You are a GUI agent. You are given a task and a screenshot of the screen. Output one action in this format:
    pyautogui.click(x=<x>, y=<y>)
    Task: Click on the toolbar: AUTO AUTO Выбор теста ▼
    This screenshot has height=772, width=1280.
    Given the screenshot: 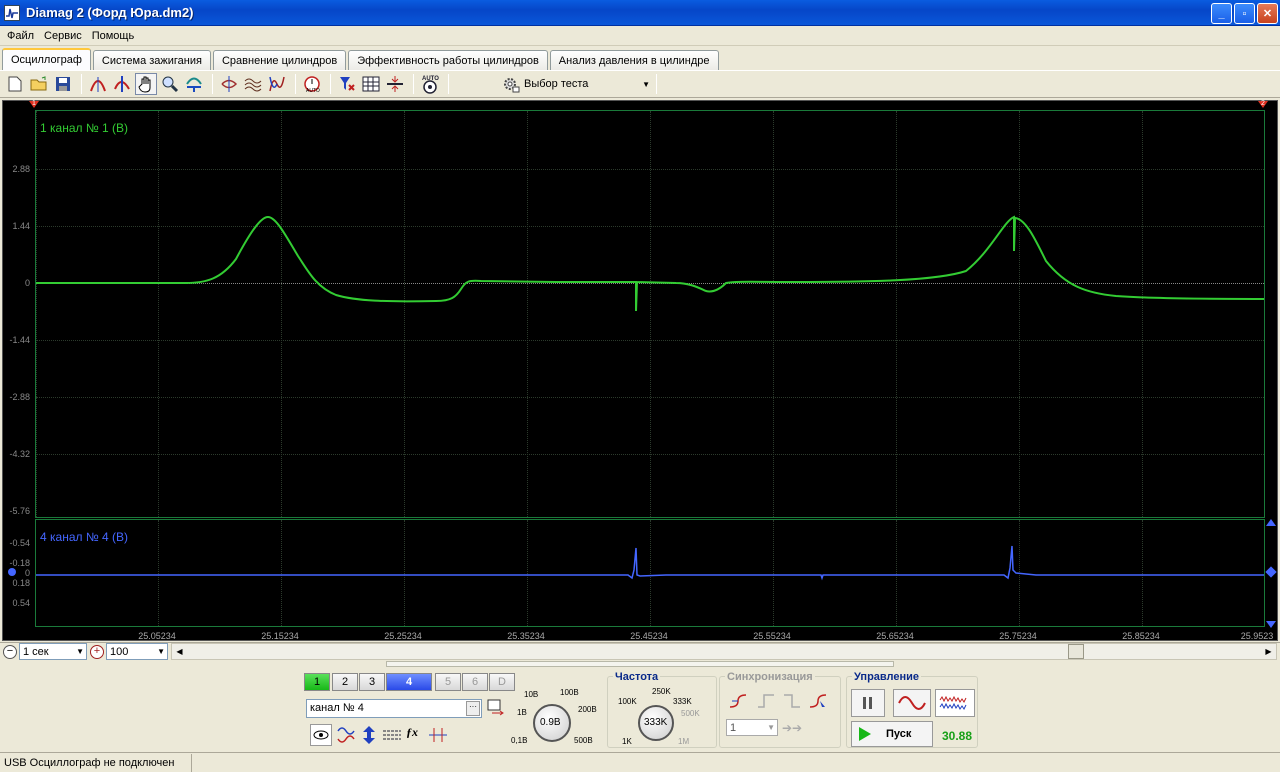 What is the action you would take?
    pyautogui.click(x=640, y=84)
    